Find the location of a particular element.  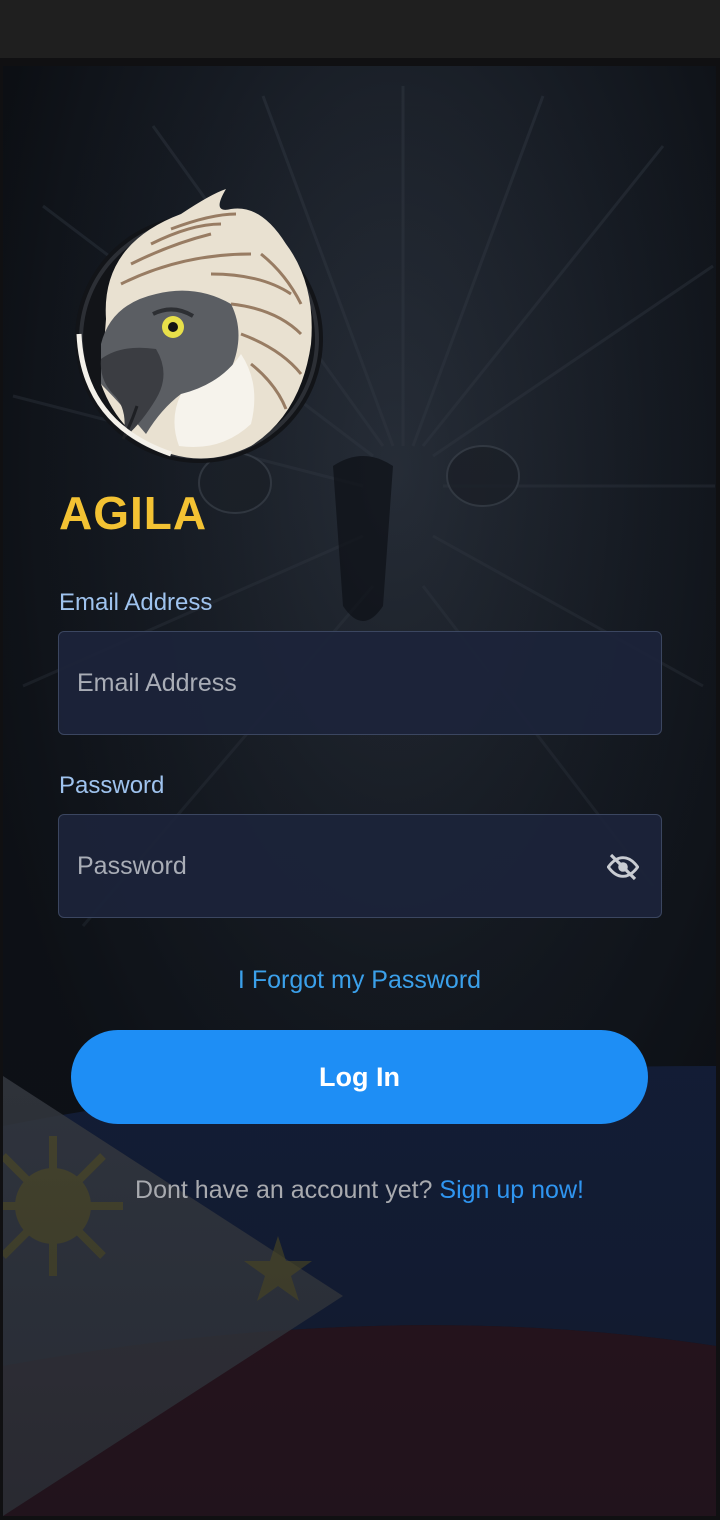

status-bar is located at coordinates (360, 29).